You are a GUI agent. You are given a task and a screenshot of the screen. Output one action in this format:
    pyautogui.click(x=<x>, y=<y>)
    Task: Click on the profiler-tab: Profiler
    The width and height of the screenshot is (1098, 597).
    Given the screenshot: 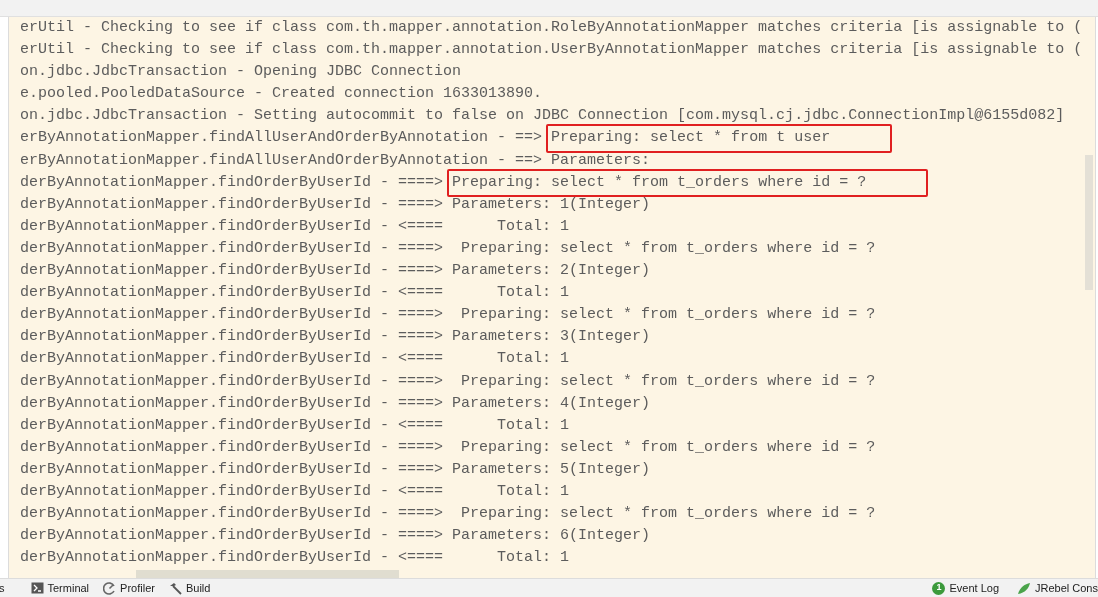 What is the action you would take?
    pyautogui.click(x=129, y=588)
    